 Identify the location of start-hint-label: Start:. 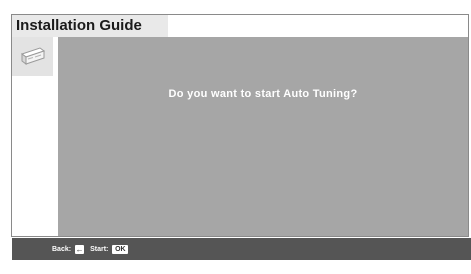
(99, 249).